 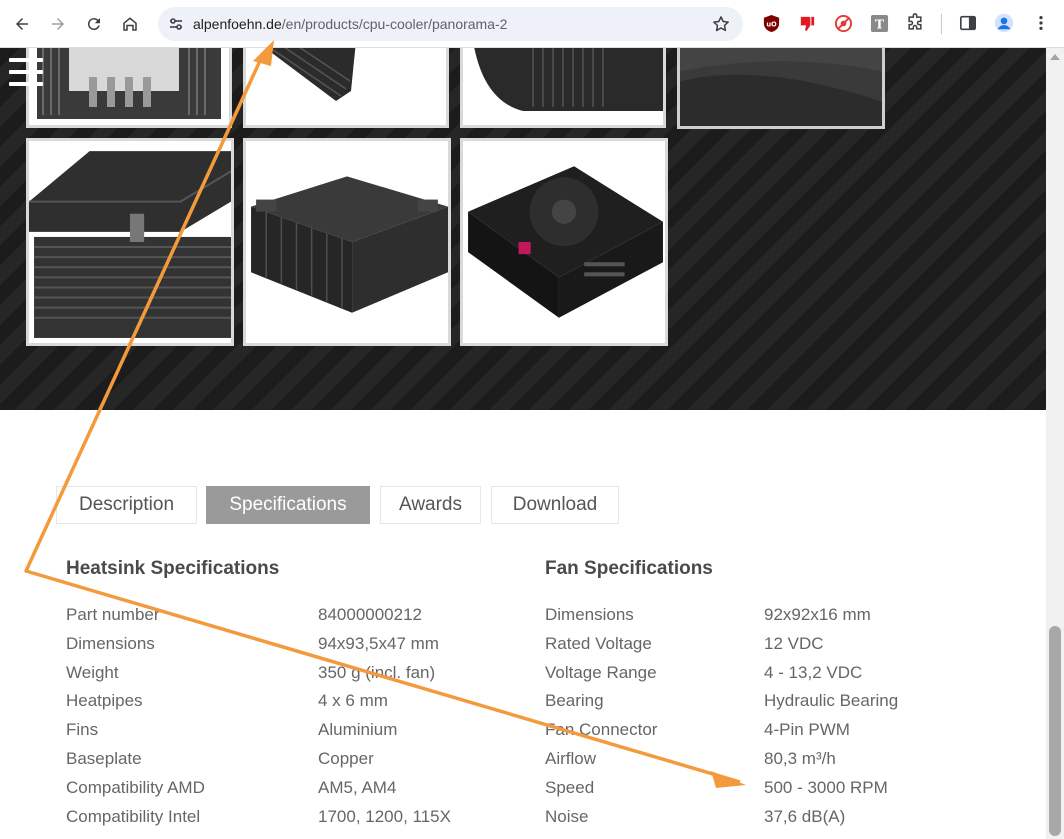 I want to click on site-info-icon, so click(x=176, y=24).